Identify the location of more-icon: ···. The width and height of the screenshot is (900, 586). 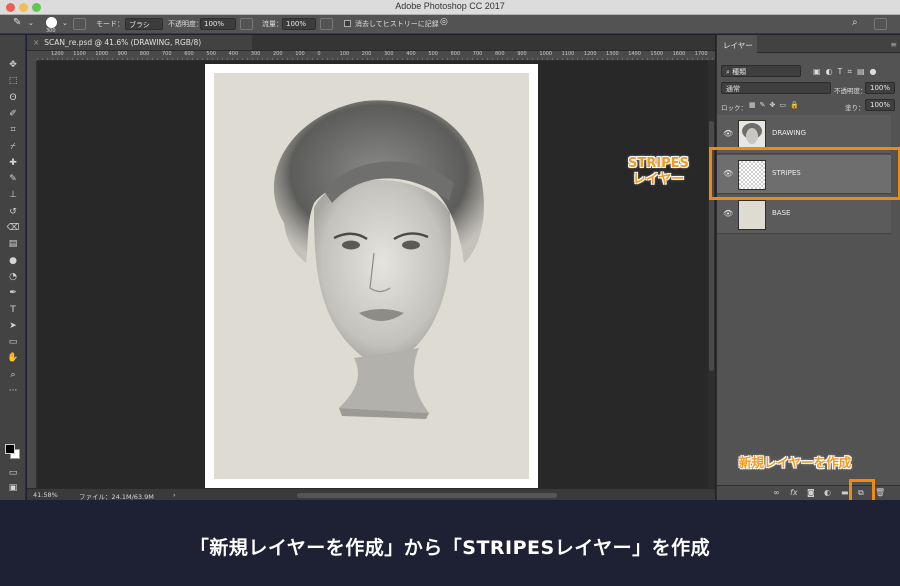
(13, 391).